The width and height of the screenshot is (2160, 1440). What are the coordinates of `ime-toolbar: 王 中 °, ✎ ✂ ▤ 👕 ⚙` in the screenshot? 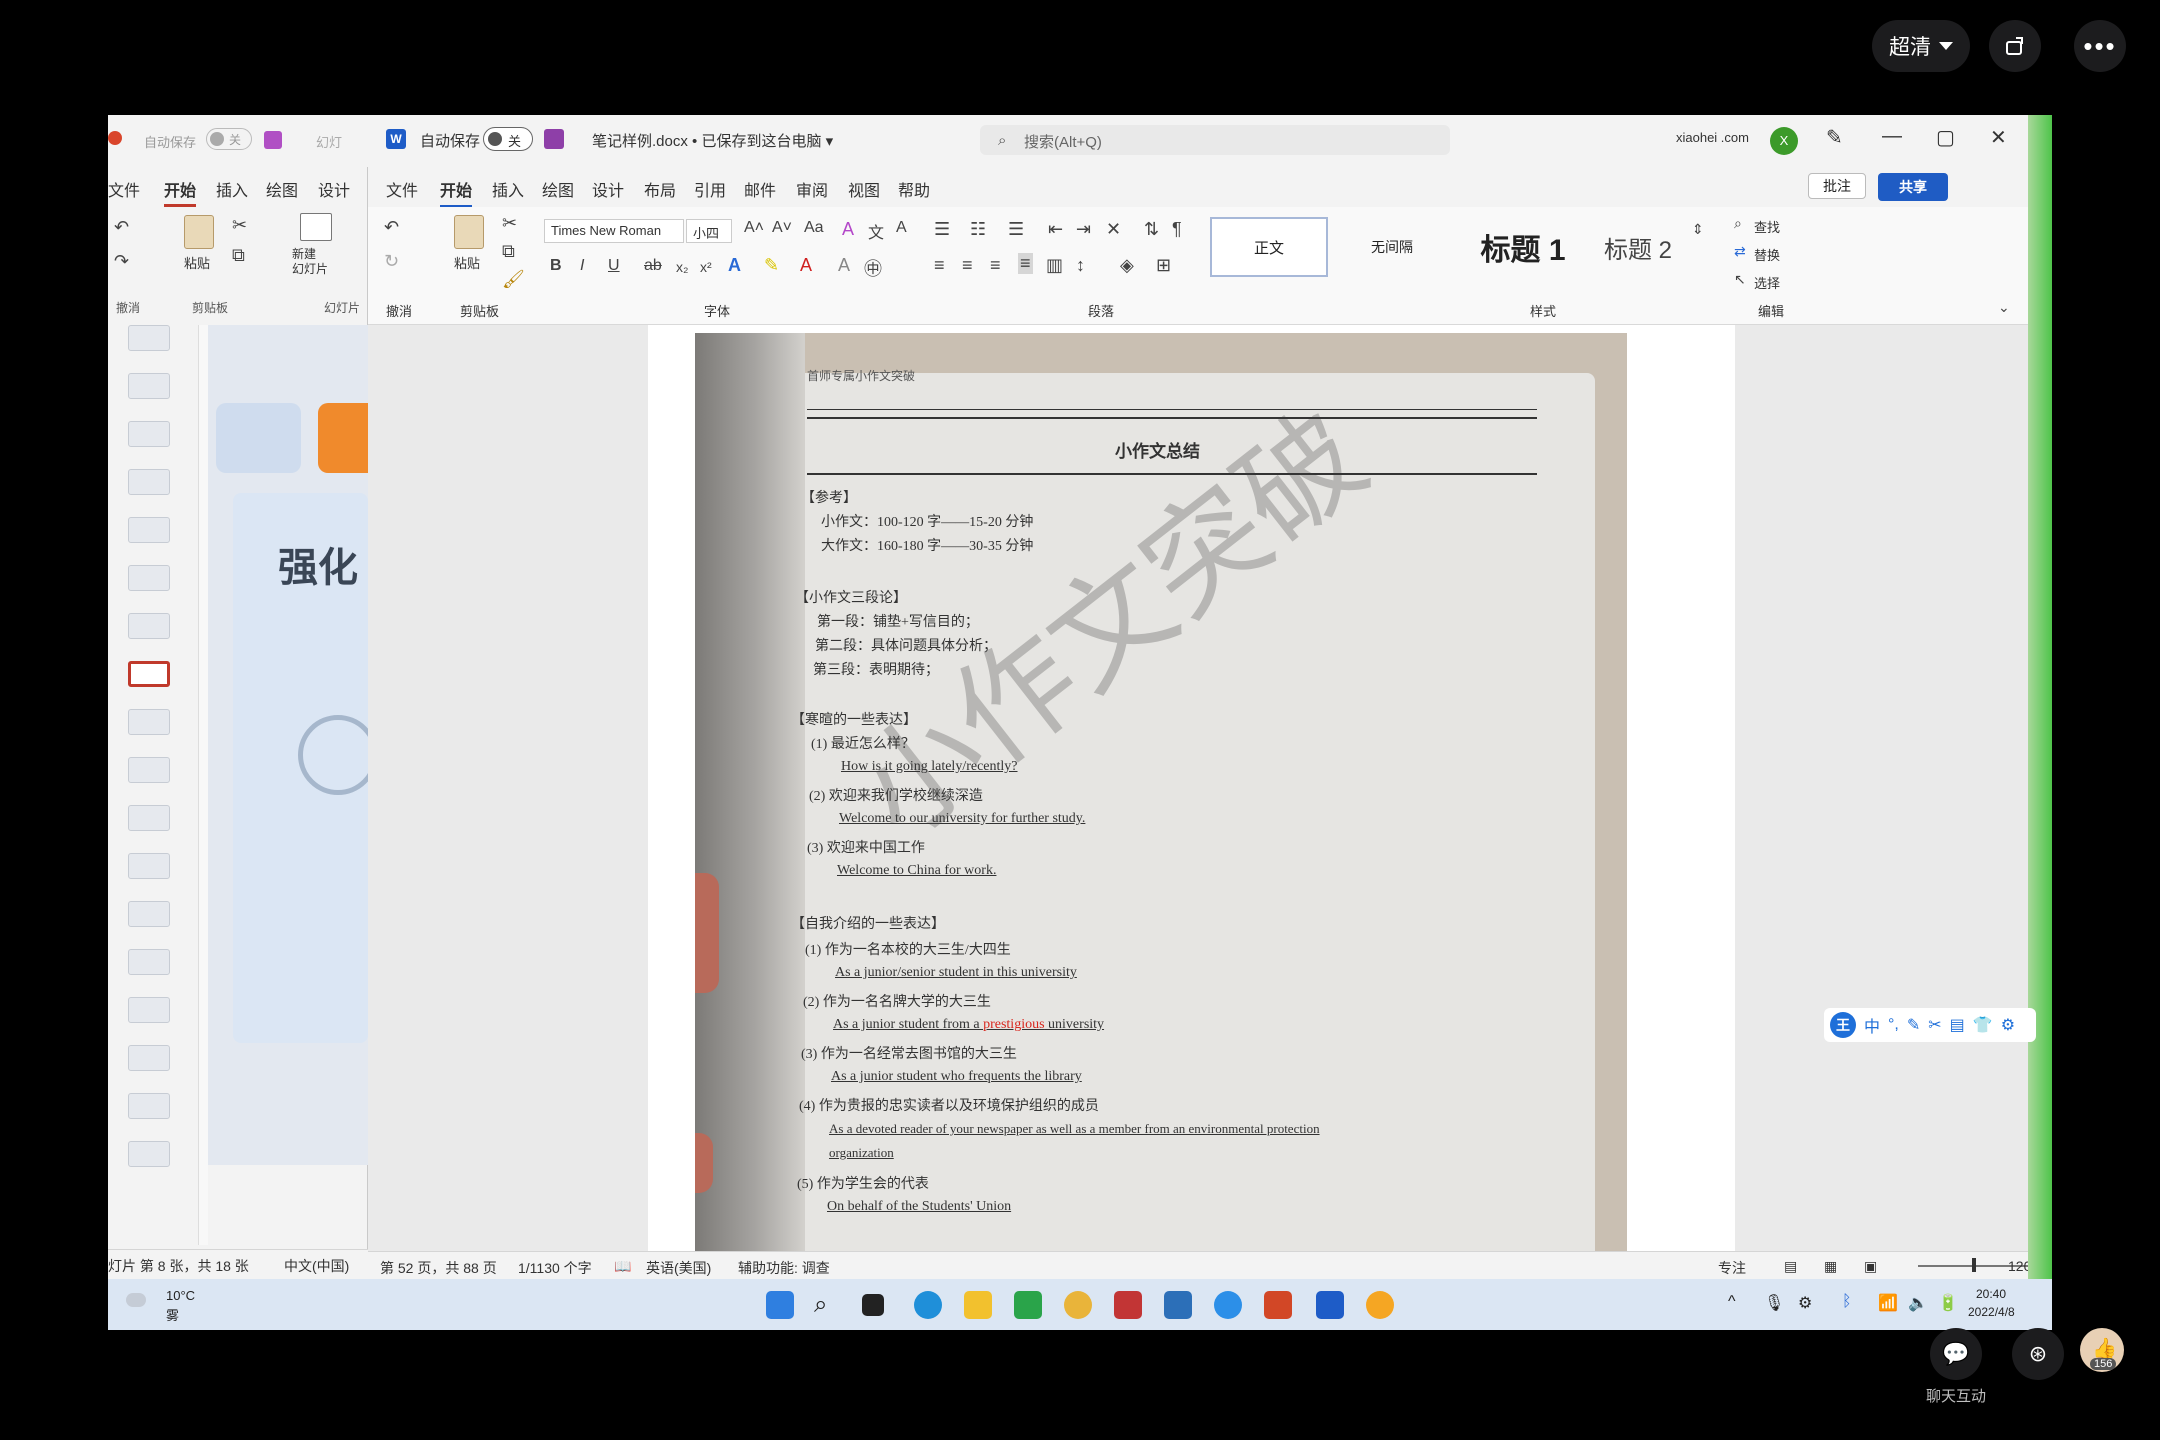 It's located at (1930, 1025).